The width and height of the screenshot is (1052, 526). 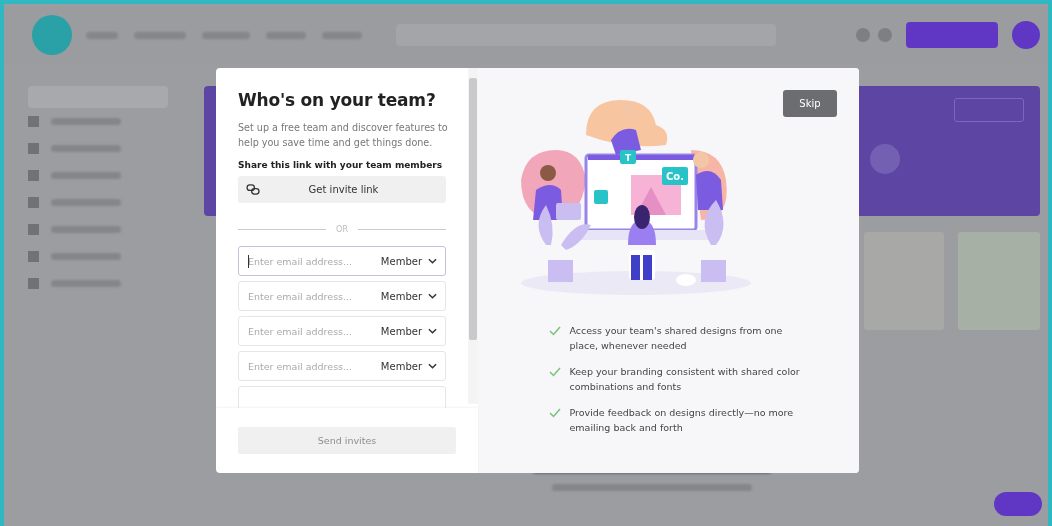 What do you see at coordinates (989, 110) in the screenshot?
I see `custom-size-button` at bounding box center [989, 110].